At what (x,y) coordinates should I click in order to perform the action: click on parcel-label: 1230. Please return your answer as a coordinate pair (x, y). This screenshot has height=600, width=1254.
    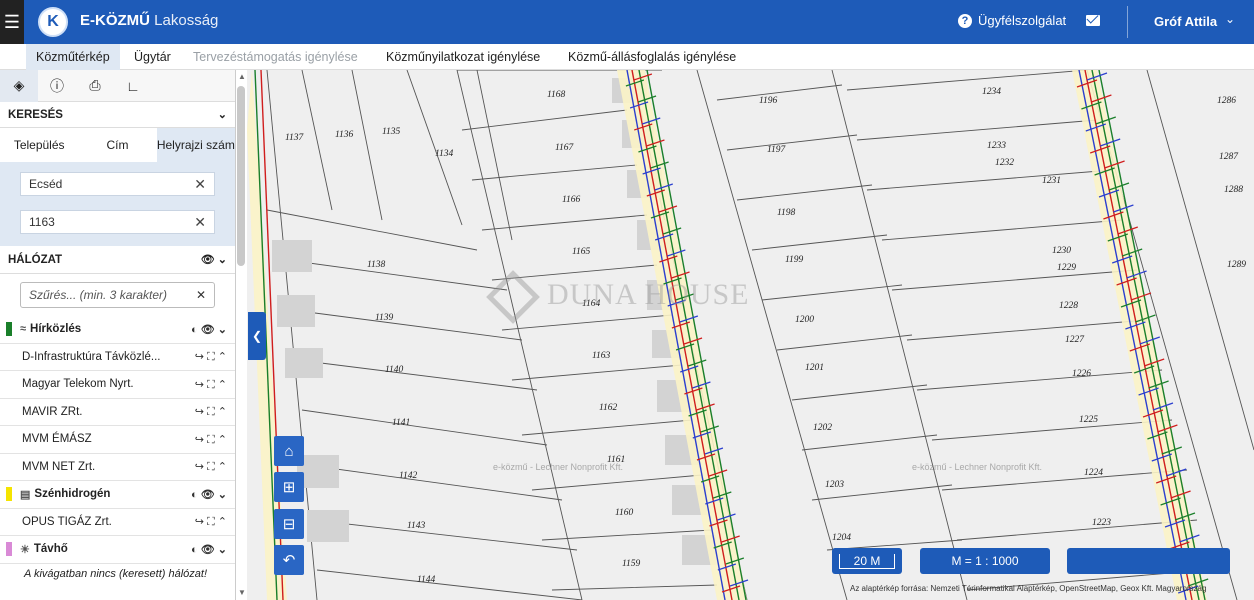
    Looking at the image, I should click on (1061, 251).